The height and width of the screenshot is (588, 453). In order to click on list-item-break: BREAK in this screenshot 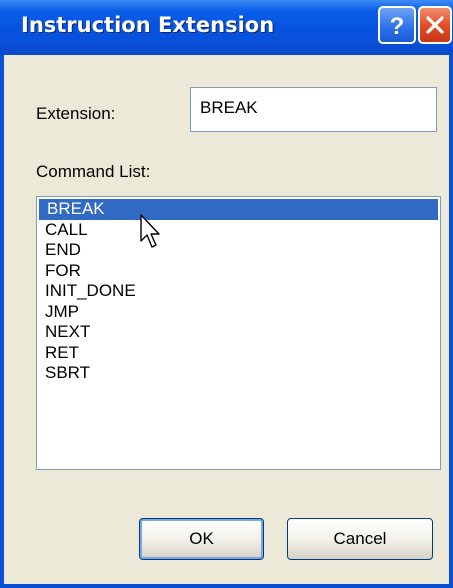, I will do `click(238, 209)`.